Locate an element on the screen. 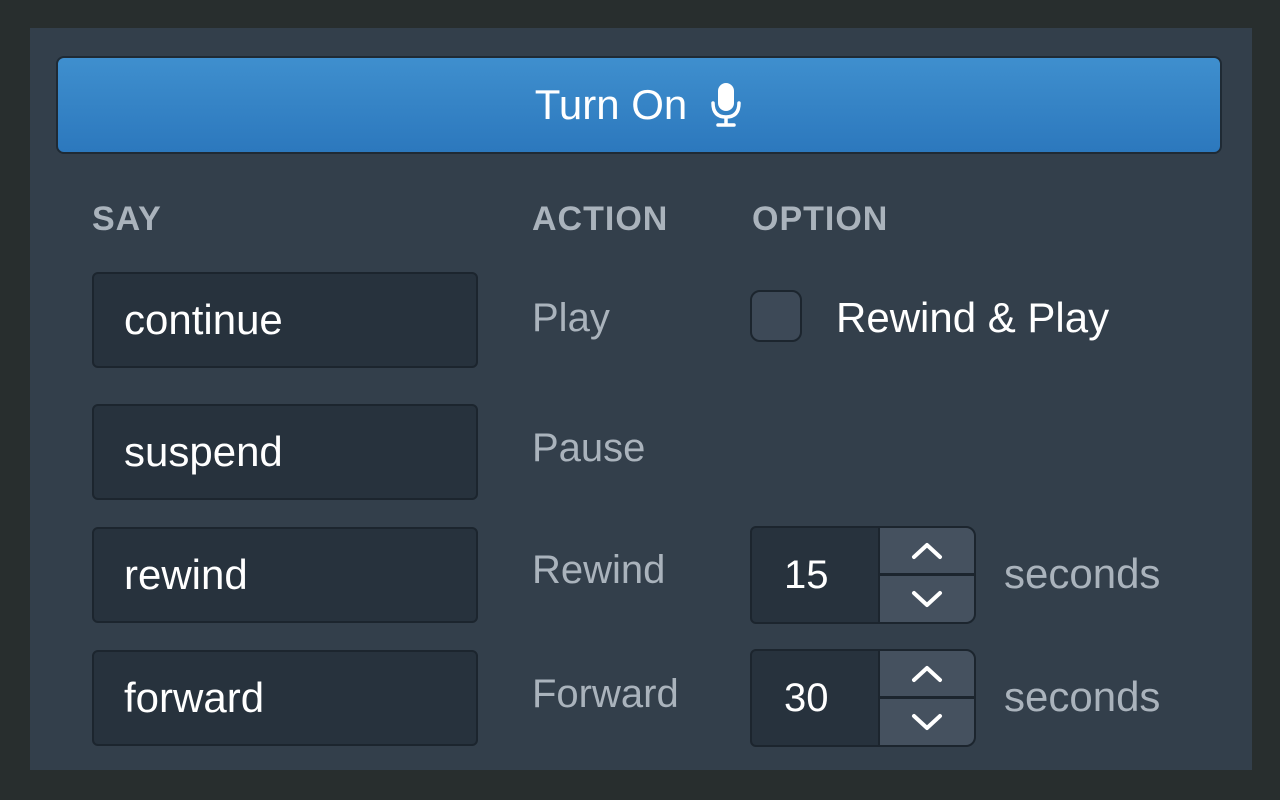 This screenshot has height=800, width=1280. say-input-play is located at coordinates (285, 320).